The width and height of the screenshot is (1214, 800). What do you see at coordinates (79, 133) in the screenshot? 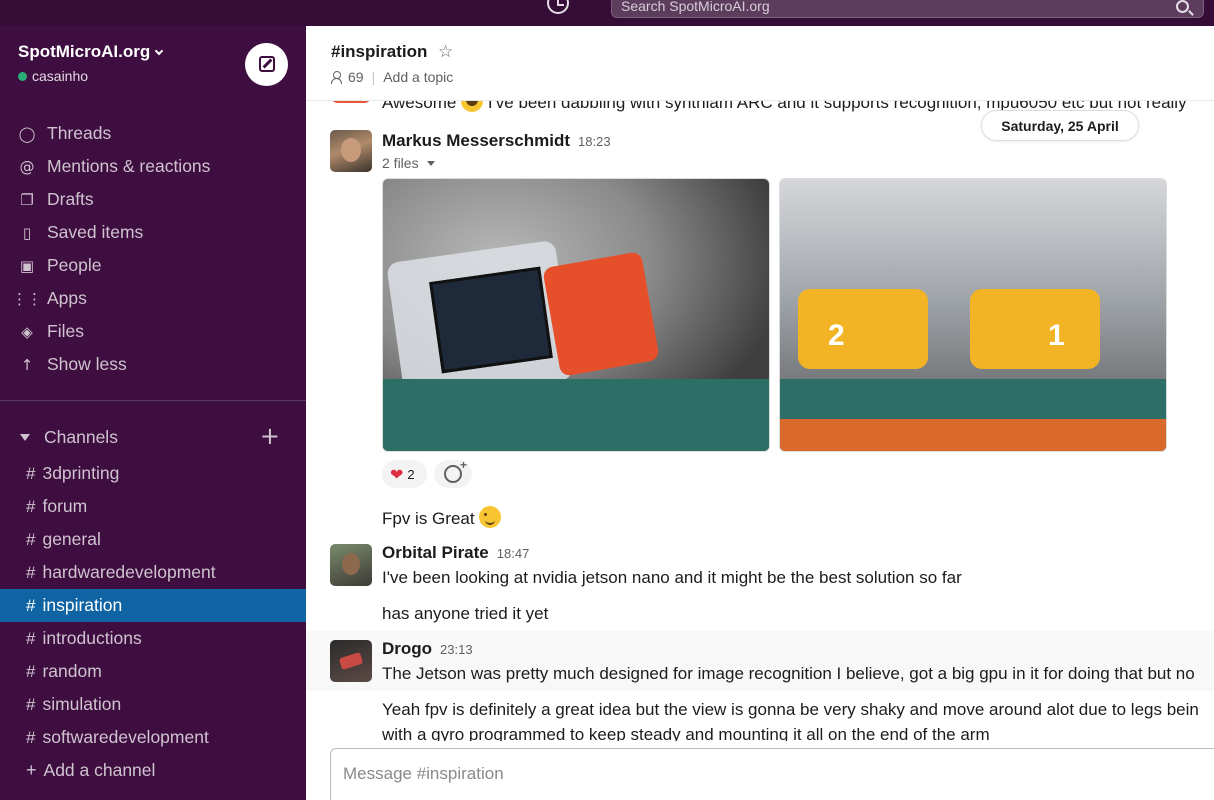
I see `nav-item-label: Threads` at bounding box center [79, 133].